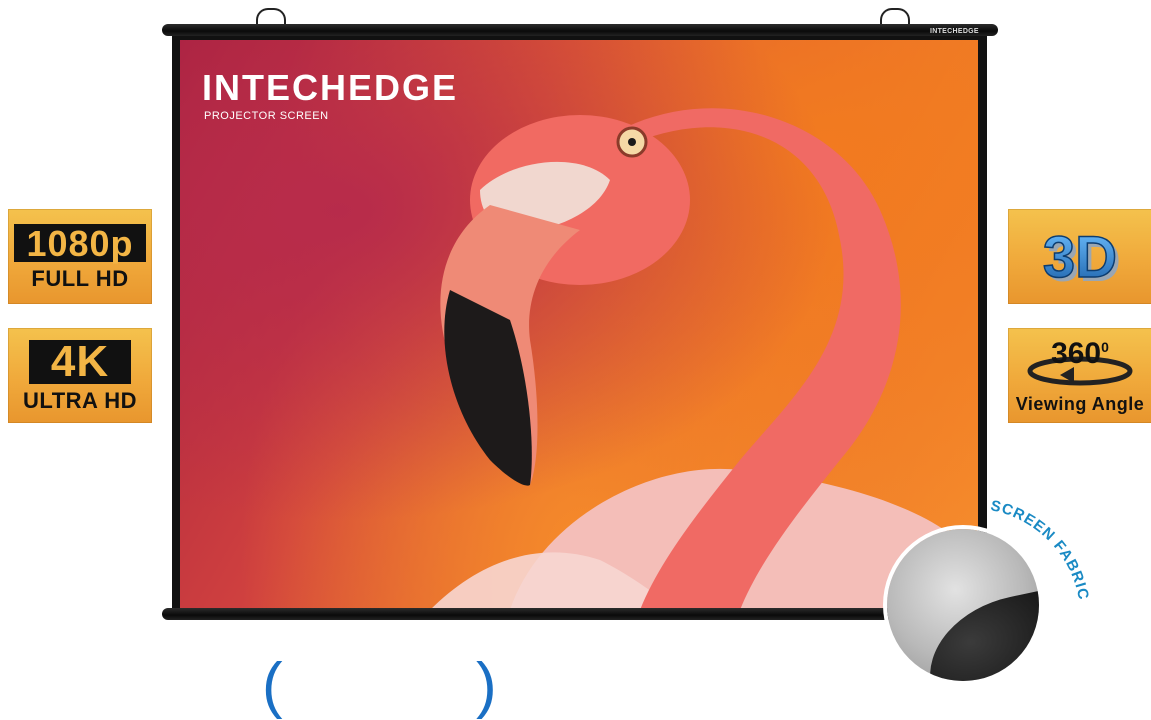 The height and width of the screenshot is (720, 1151). I want to click on svg-text: SCREEN FABRIC, so click(1040, 551).